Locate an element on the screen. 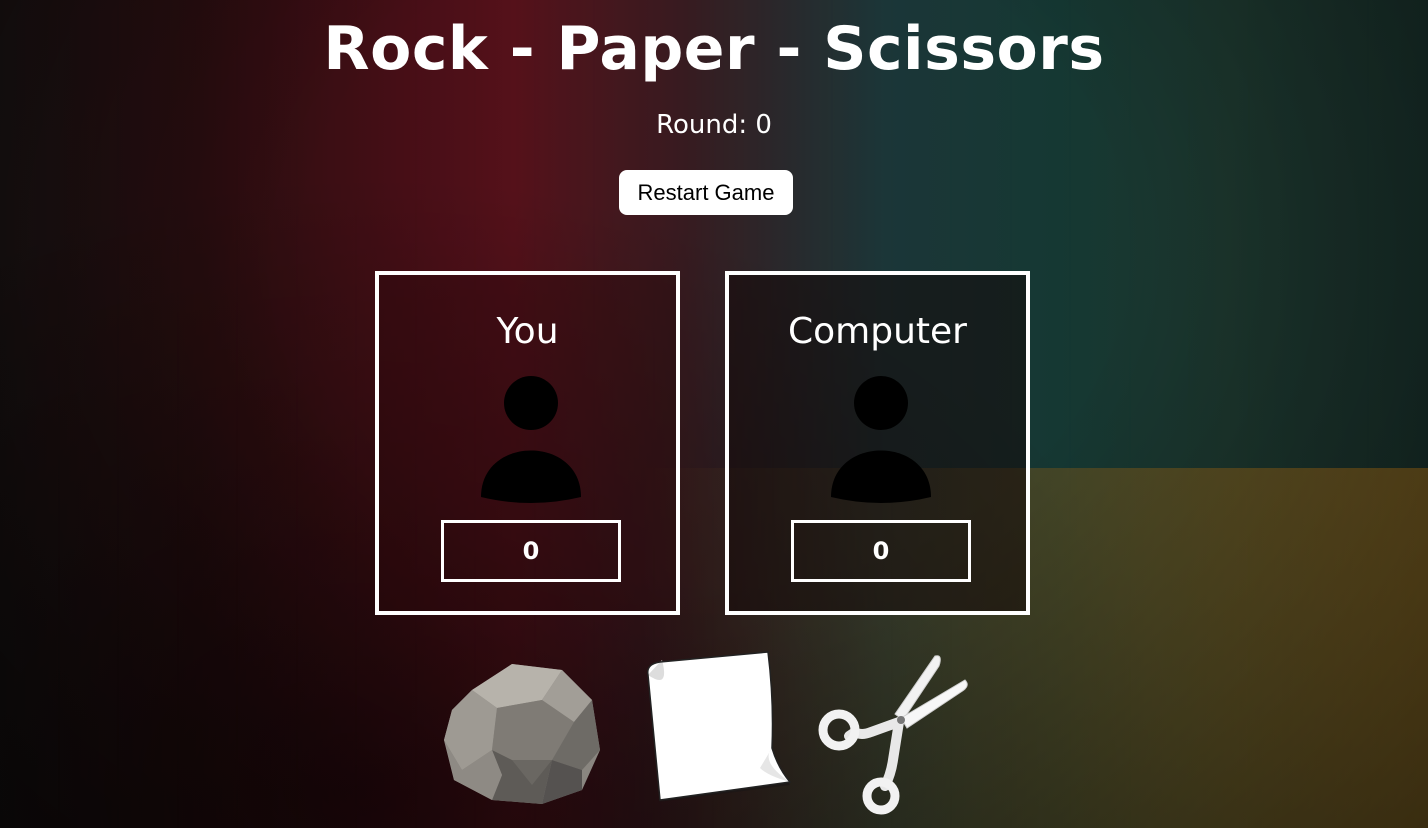 The height and width of the screenshot is (828, 1428). user-avatar-icon is located at coordinates (531, 439).